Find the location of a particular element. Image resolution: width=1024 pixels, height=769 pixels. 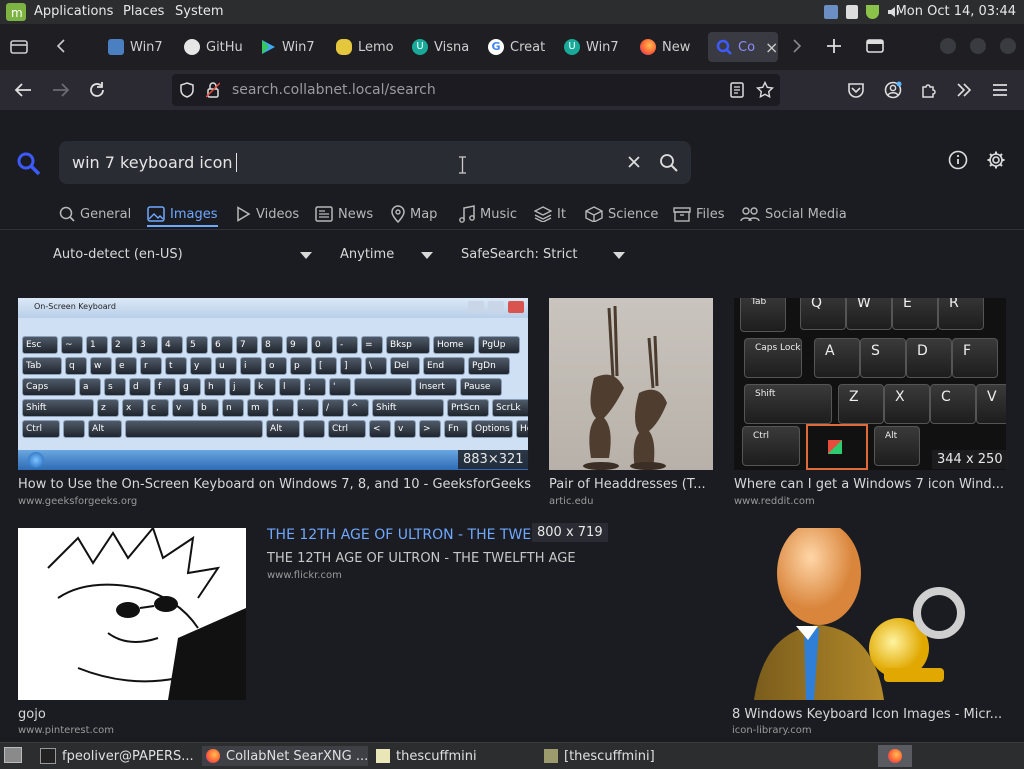

workspace-switcher is located at coordinates (895, 756).